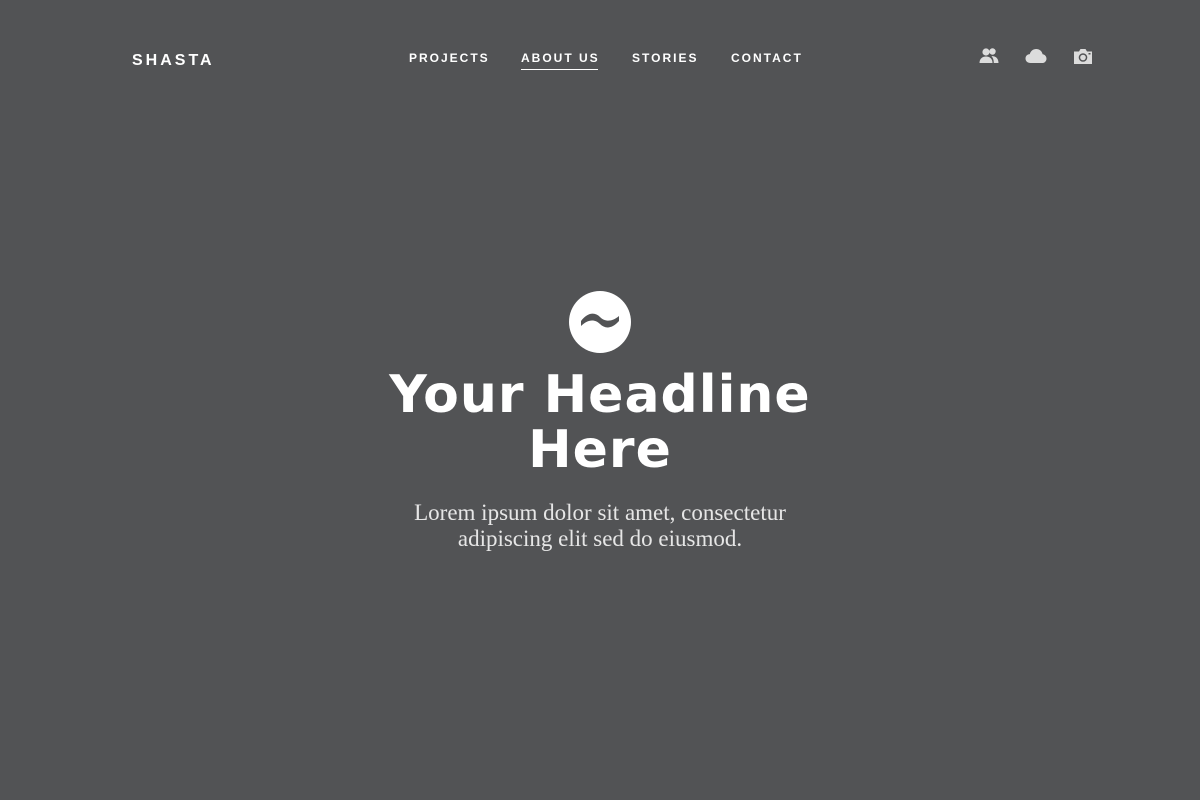 The image size is (1200, 800). What do you see at coordinates (665, 58) in the screenshot?
I see `nav-item-stories: STORIES` at bounding box center [665, 58].